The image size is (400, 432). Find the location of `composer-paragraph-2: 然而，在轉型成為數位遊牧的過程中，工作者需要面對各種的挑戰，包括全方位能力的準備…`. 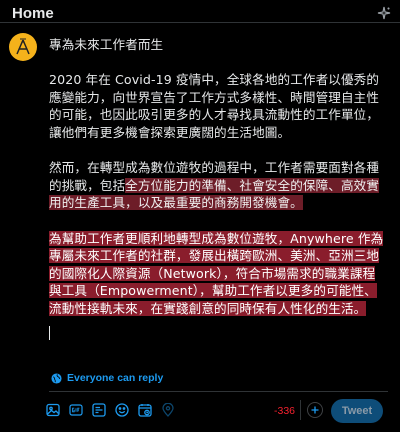

composer-paragraph-2: 然而，在轉型成為數位遊牧的過程中，工作者需要面對各種的挑戰，包括全方位能力的準備… is located at coordinates (218, 185).